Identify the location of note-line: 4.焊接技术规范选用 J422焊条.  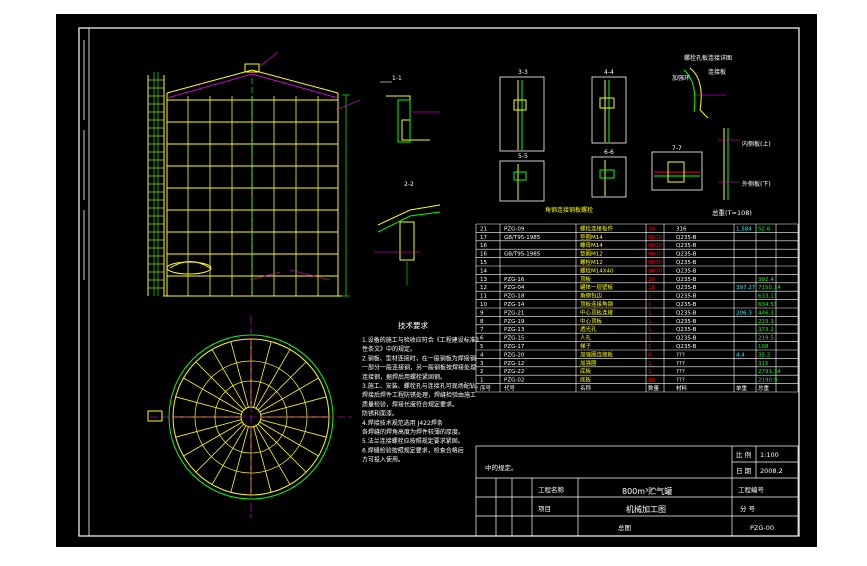
(402, 423).